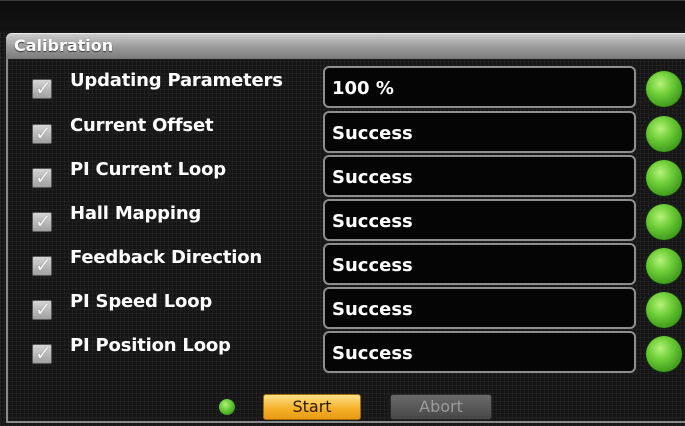 The width and height of the screenshot is (685, 426). Describe the element at coordinates (479, 87) in the screenshot. I see `step-result-field: 100 %` at that location.